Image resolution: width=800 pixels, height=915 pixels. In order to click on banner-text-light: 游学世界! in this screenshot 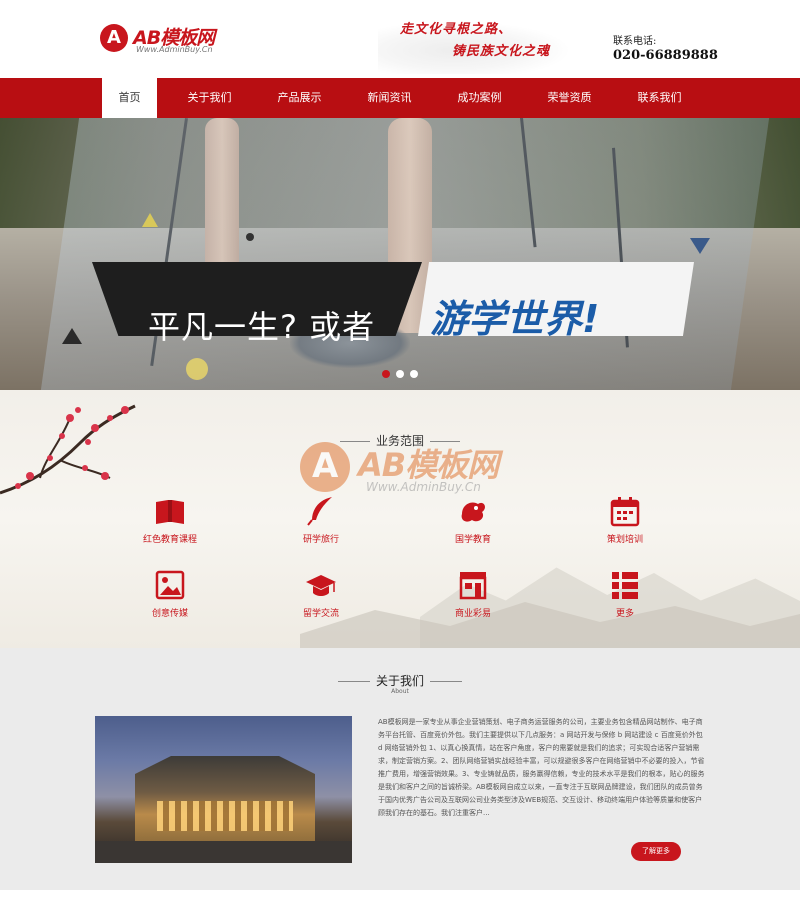, I will do `click(515, 319)`.